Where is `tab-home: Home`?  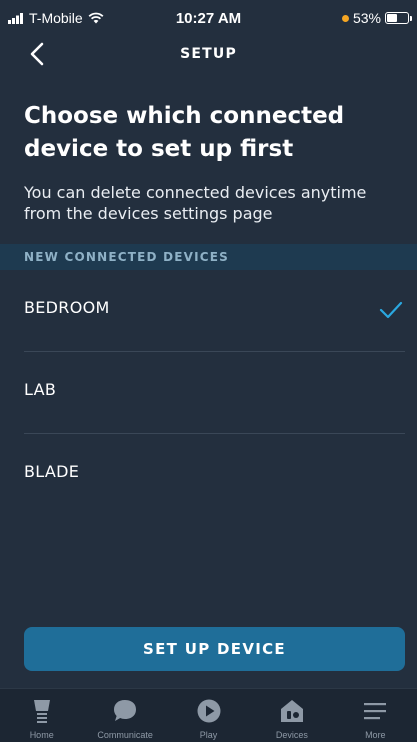 tab-home: Home is located at coordinates (41, 715).